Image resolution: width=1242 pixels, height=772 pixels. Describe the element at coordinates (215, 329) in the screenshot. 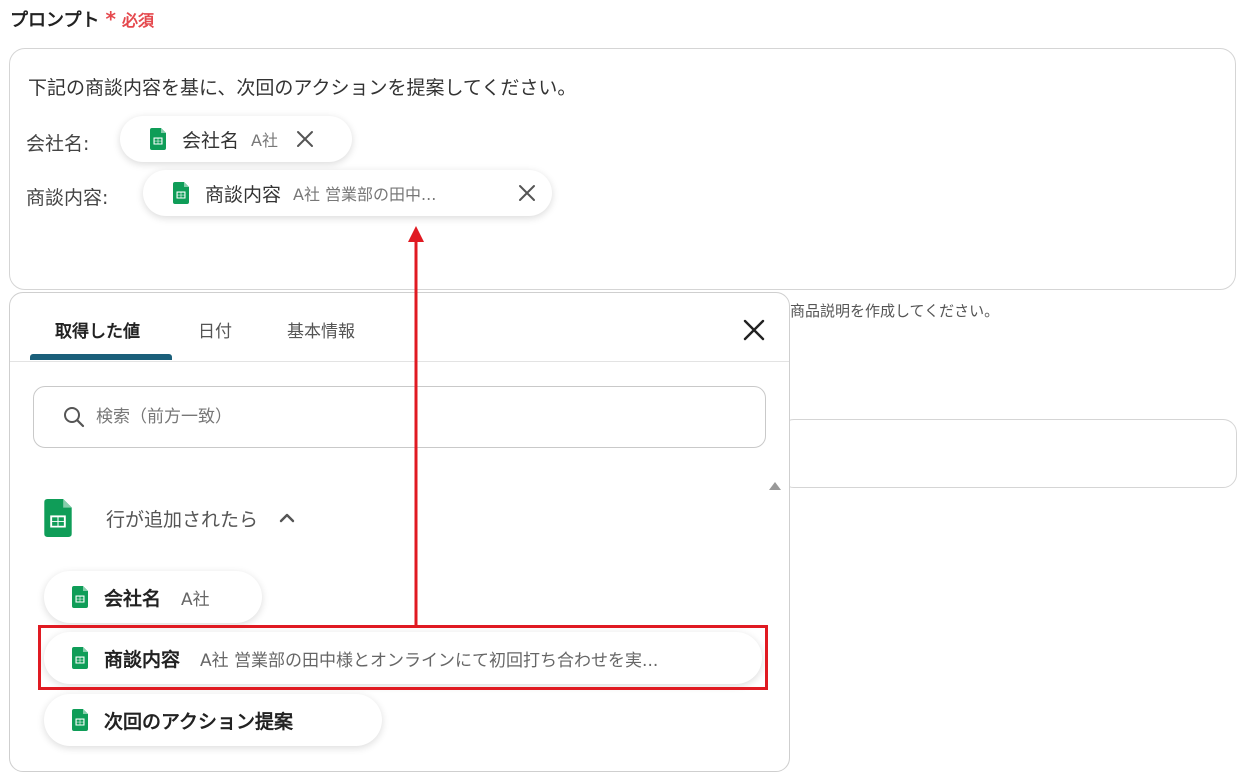

I see `tab-date: 日付` at that location.